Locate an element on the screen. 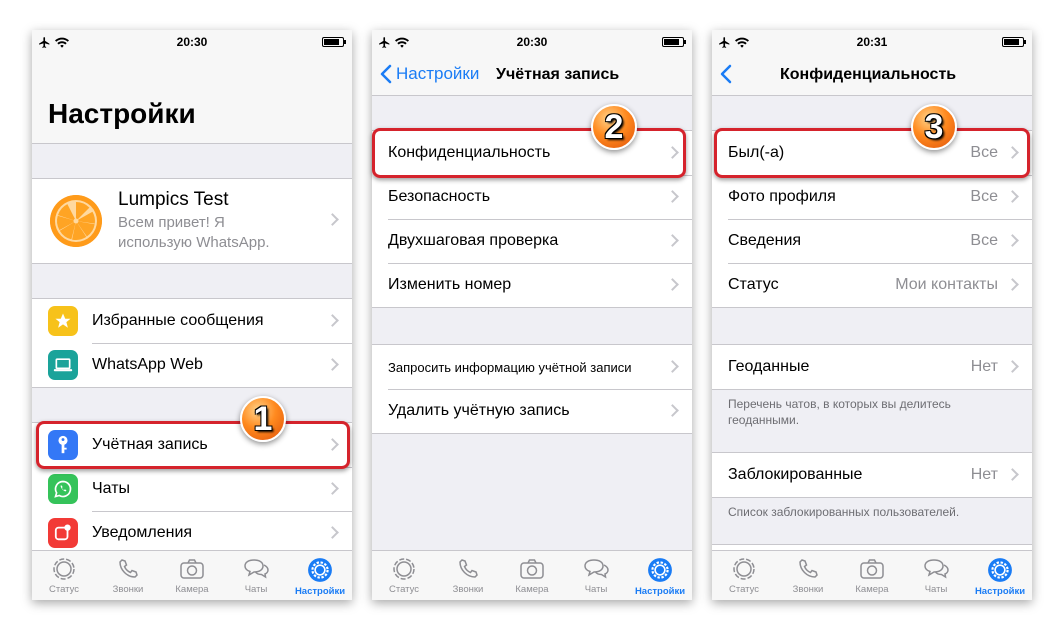 The height and width of the screenshot is (632, 1064). privacy-group-blocked: Заблокированные Нет is located at coordinates (872, 475).